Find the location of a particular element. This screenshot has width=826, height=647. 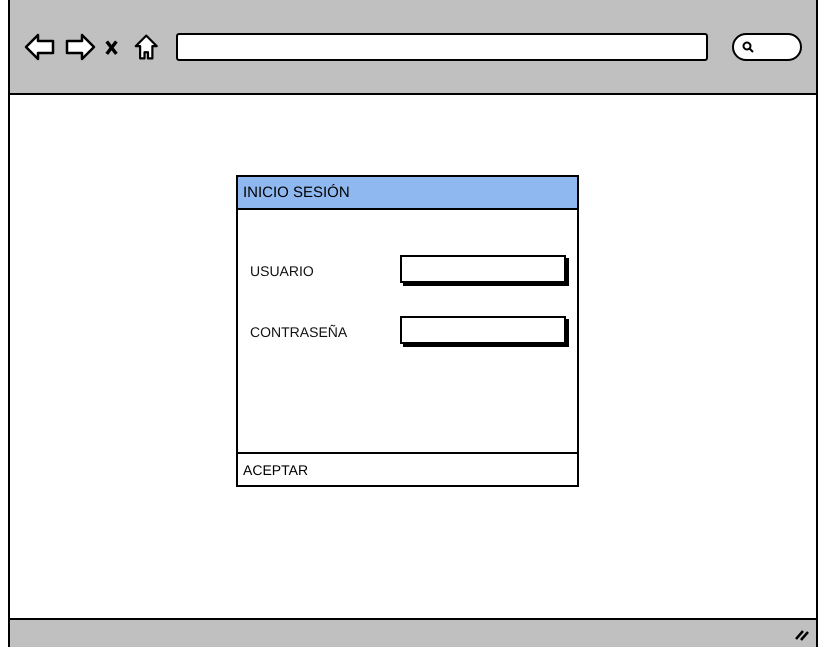

search-icon is located at coordinates (748, 46).